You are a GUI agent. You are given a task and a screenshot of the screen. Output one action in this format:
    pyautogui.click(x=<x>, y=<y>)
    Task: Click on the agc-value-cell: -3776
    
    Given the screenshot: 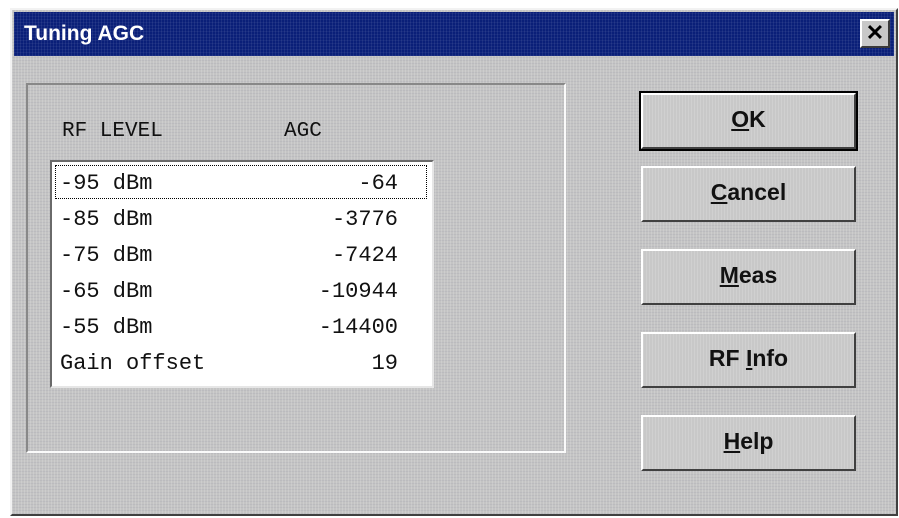 What is the action you would take?
    pyautogui.click(x=364, y=219)
    